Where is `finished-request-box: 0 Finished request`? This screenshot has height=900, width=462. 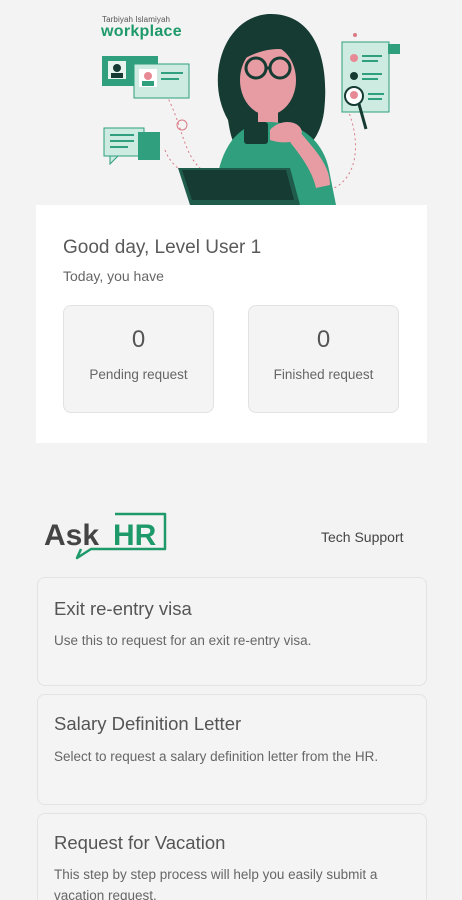
finished-request-box: 0 Finished request is located at coordinates (323, 359).